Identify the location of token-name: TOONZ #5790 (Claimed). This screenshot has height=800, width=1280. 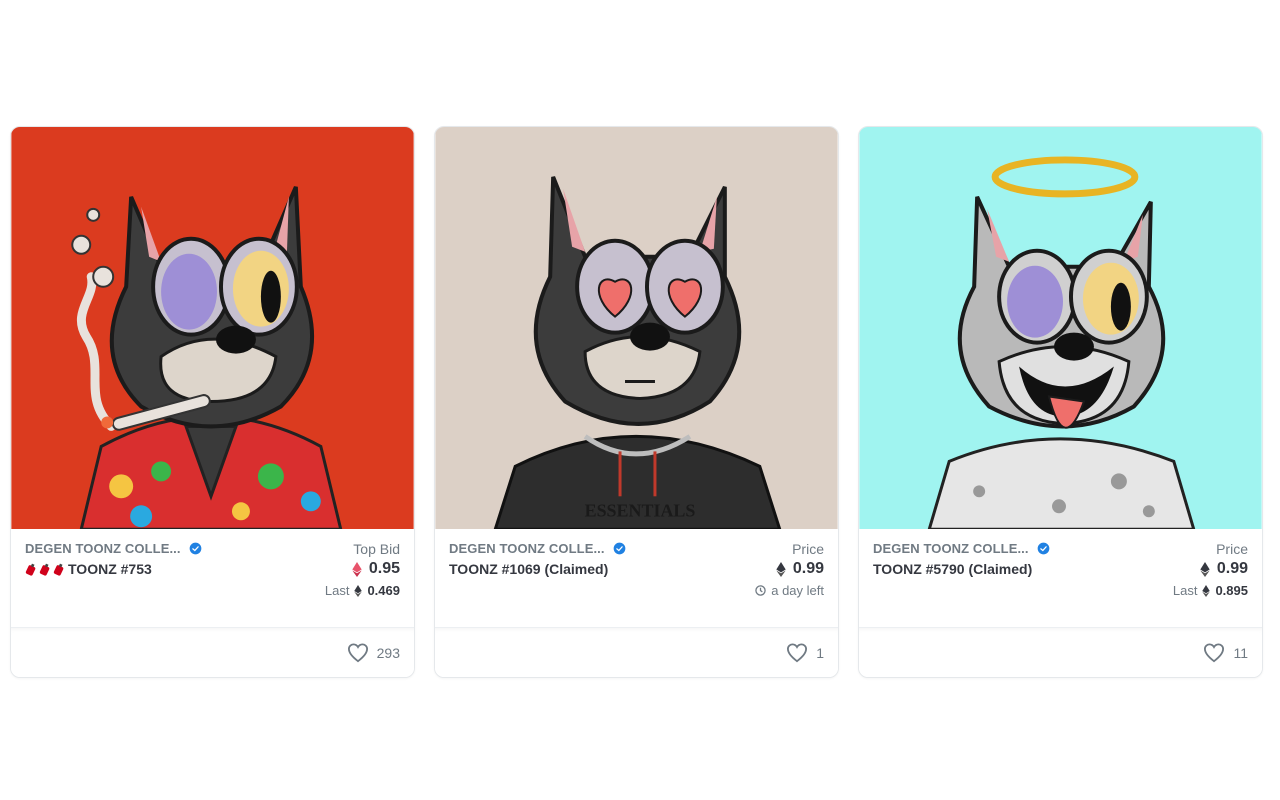
(961, 569).